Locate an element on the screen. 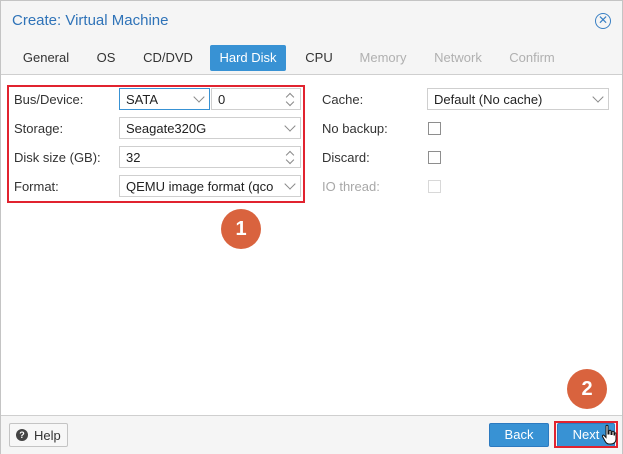 The image size is (623, 454). no-backup-label: No backup: is located at coordinates (355, 128).